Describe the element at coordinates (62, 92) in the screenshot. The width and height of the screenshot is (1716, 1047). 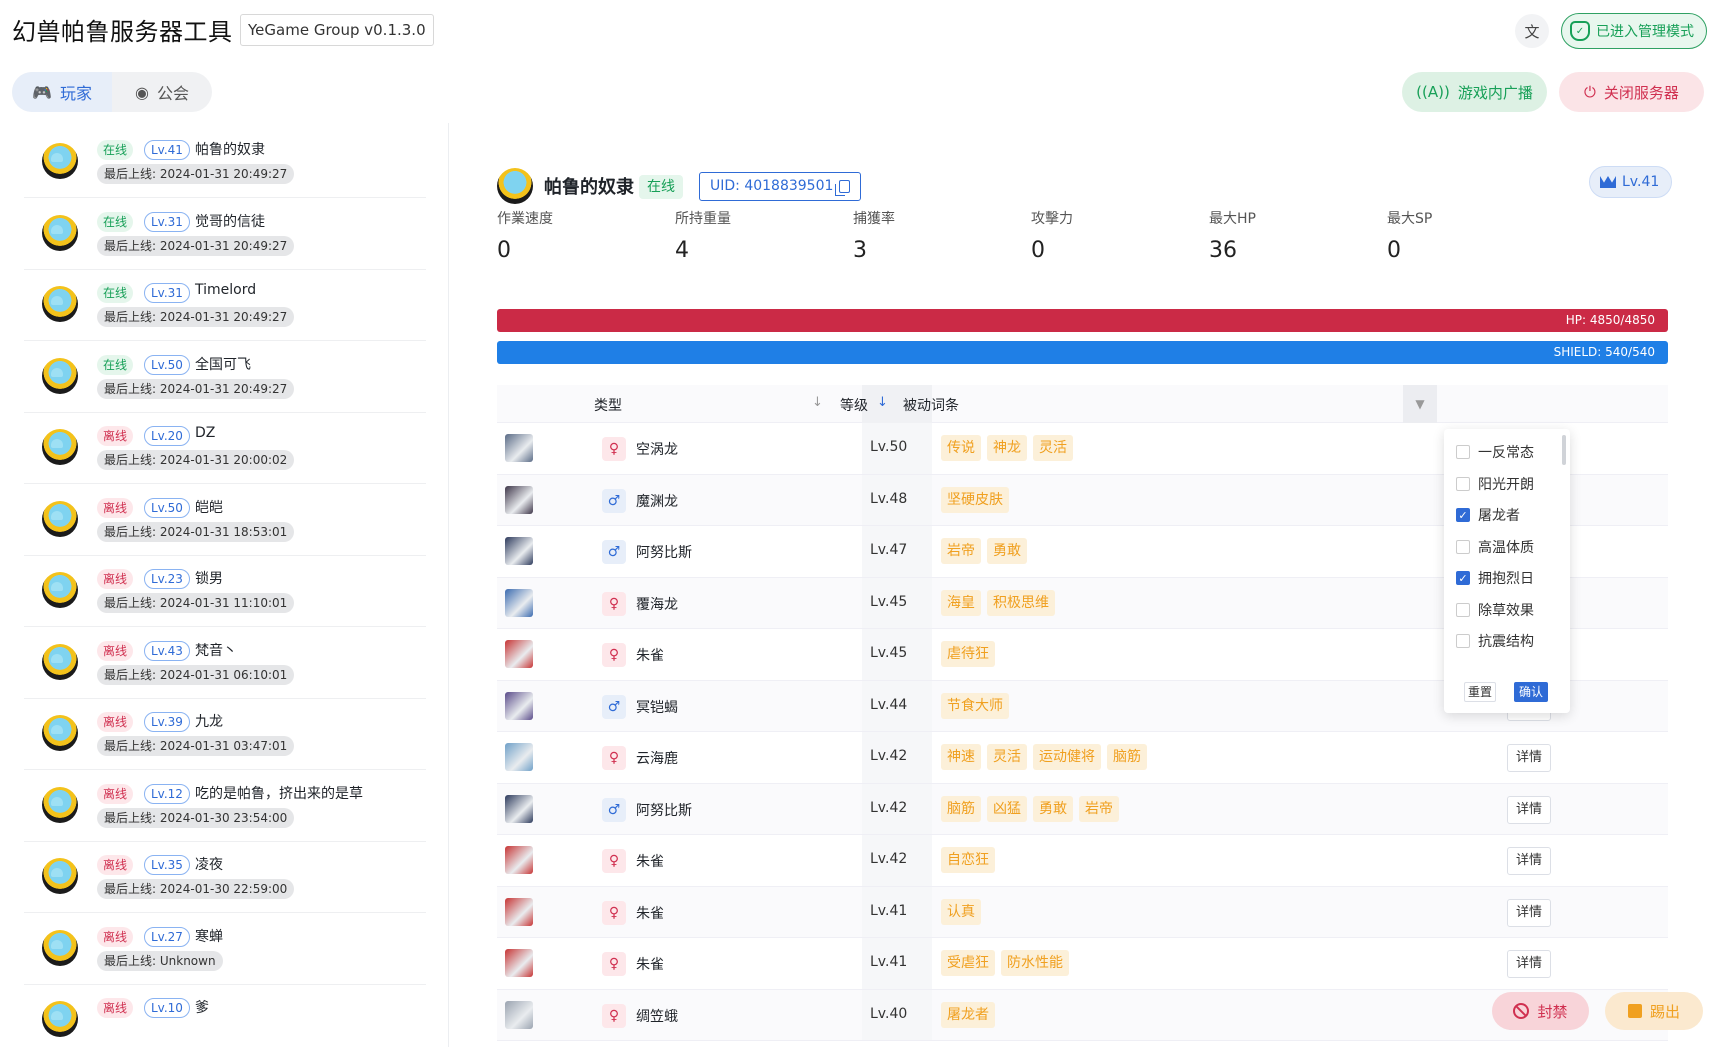
I see `tab-players: 🎮 玩家` at that location.